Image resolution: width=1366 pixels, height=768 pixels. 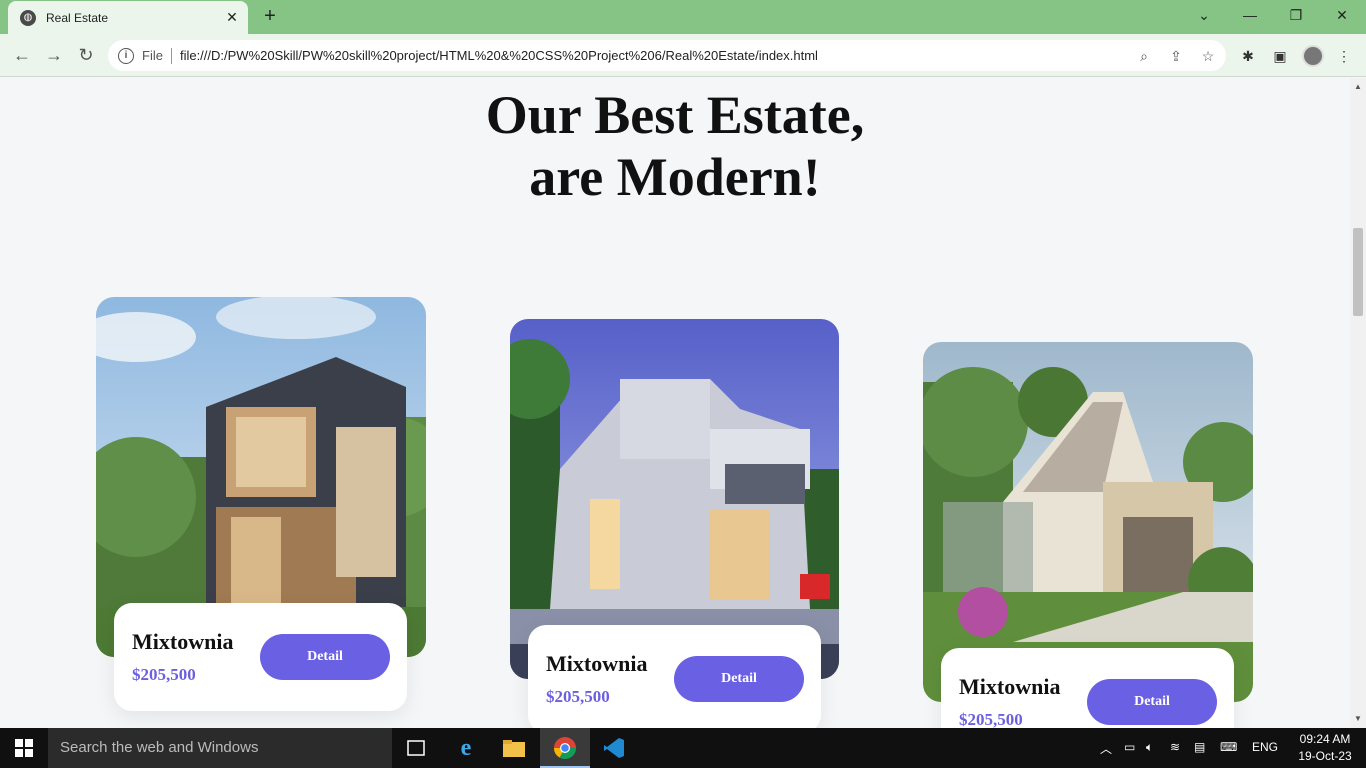 I want to click on browser-tab-strip: ◍ Real Estate ✕ + ⌄ — ❐ ✕, so click(x=683, y=17).